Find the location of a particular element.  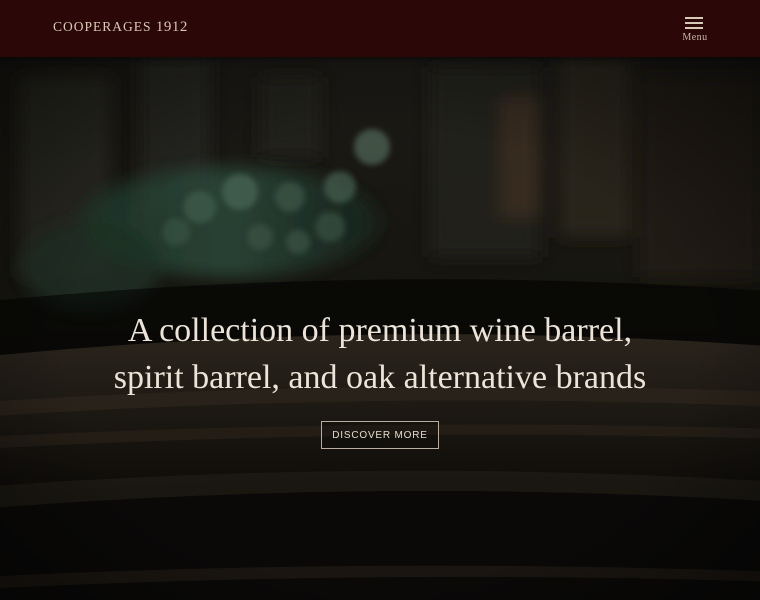

site-header: COOPERAGES 1912 Menu is located at coordinates (380, 28).